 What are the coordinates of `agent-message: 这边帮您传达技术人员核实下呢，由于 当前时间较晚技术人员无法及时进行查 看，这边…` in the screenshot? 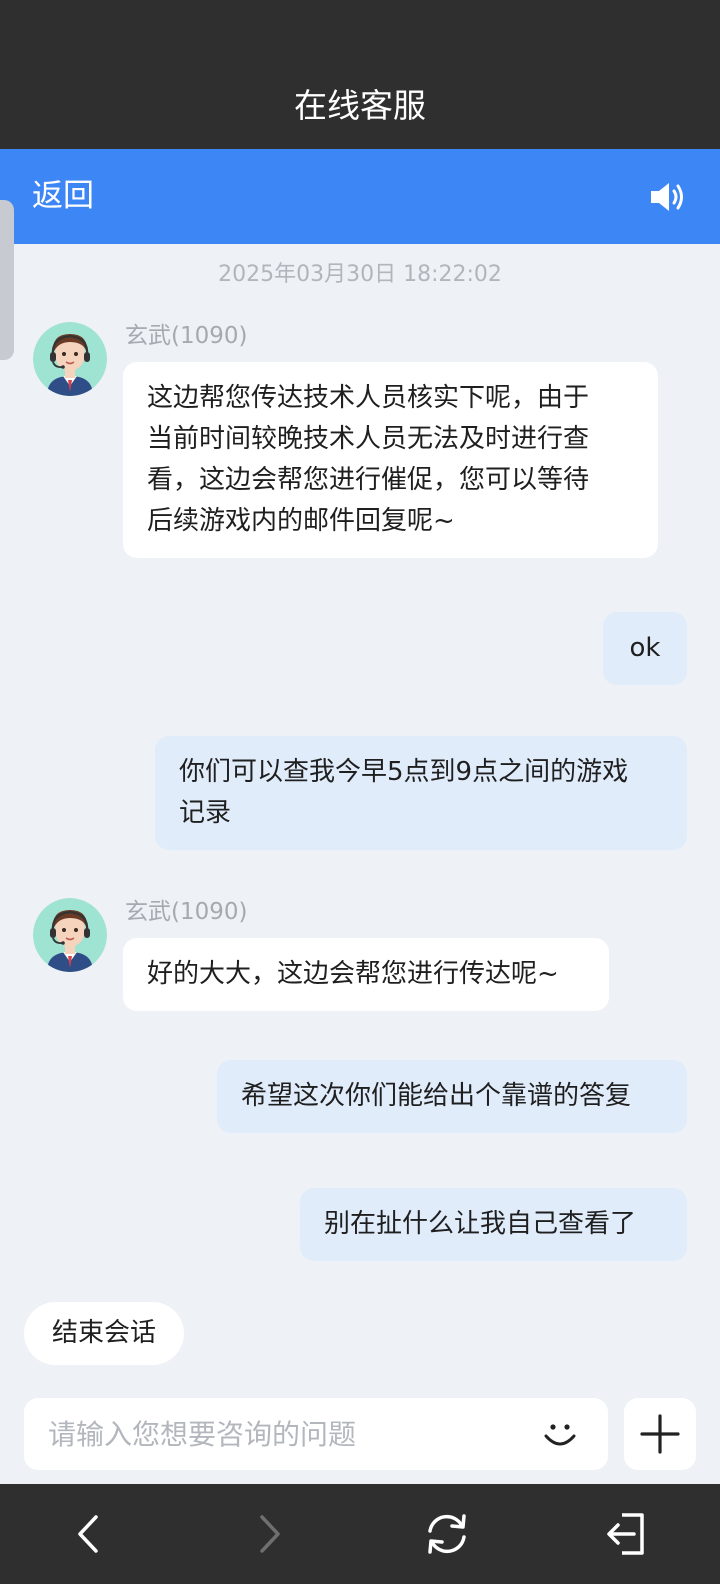 It's located at (390, 460).